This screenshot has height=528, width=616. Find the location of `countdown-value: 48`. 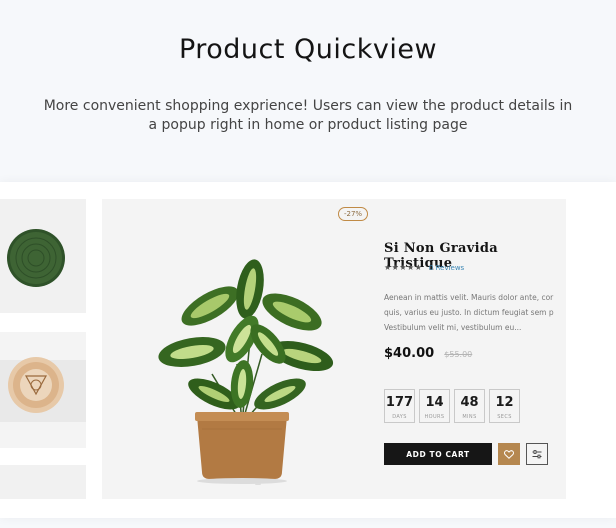

countdown-value: 48 is located at coordinates (469, 402).